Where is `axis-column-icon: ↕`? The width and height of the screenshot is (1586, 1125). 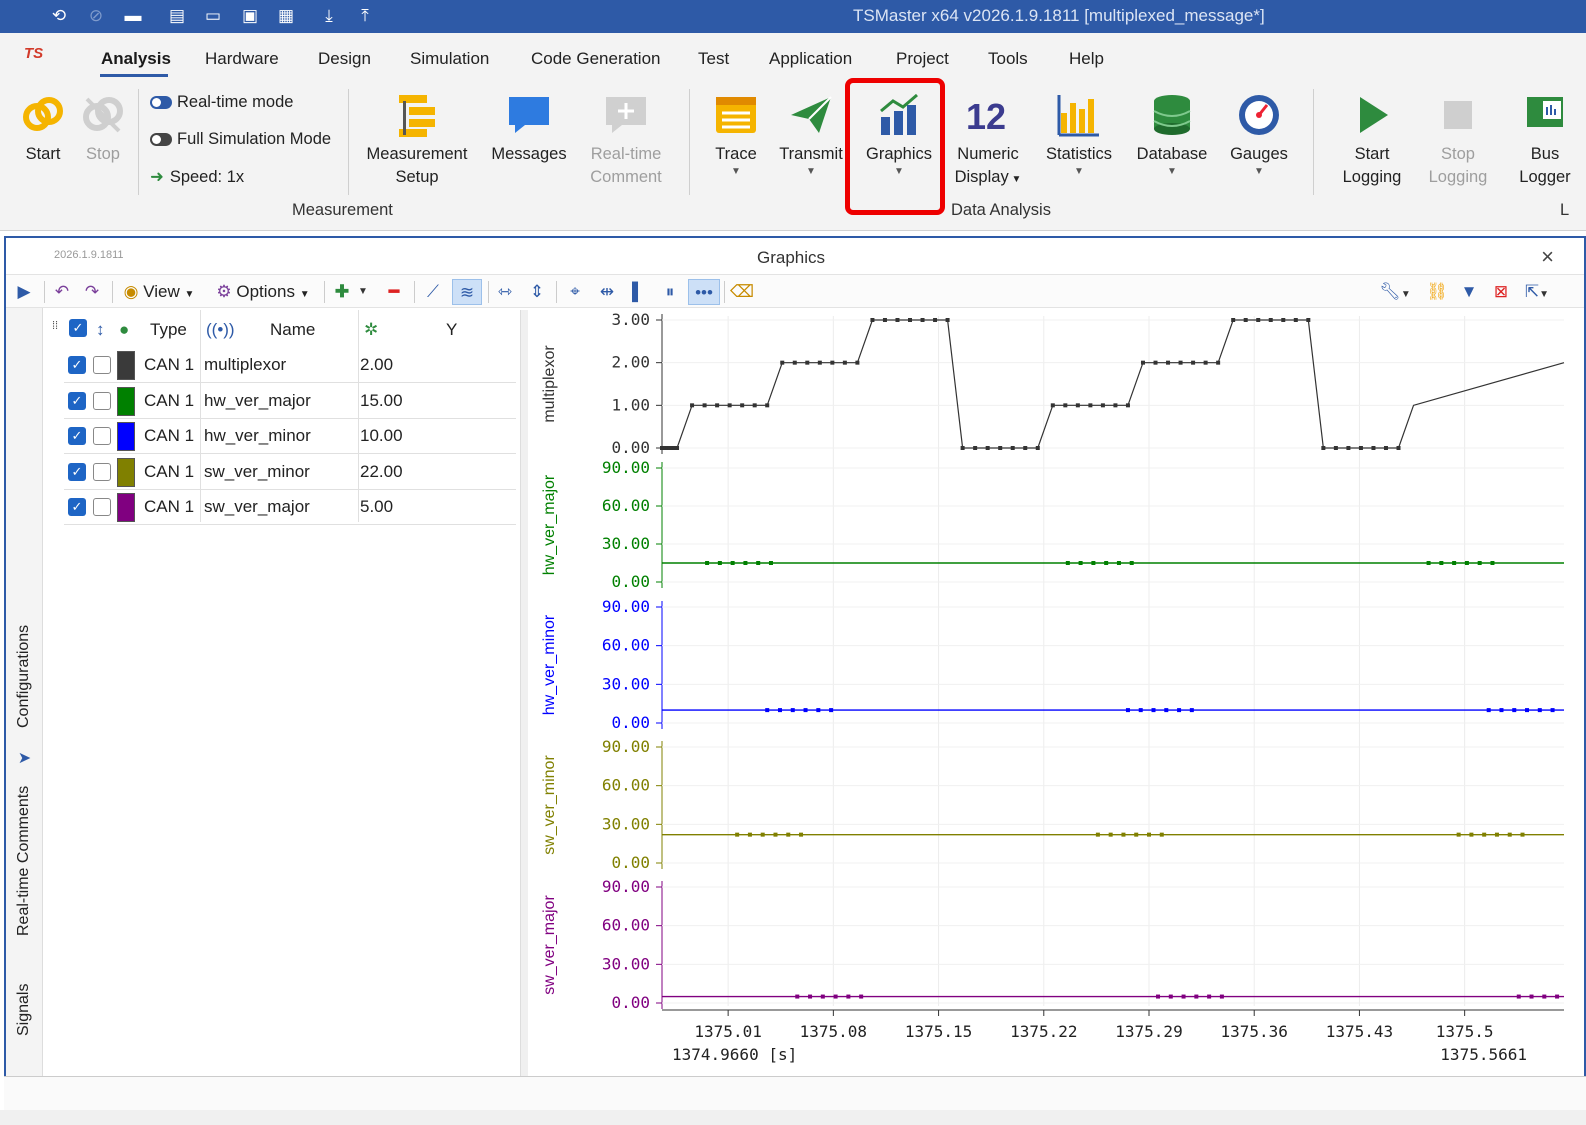
axis-column-icon: ↕ is located at coordinates (100, 330).